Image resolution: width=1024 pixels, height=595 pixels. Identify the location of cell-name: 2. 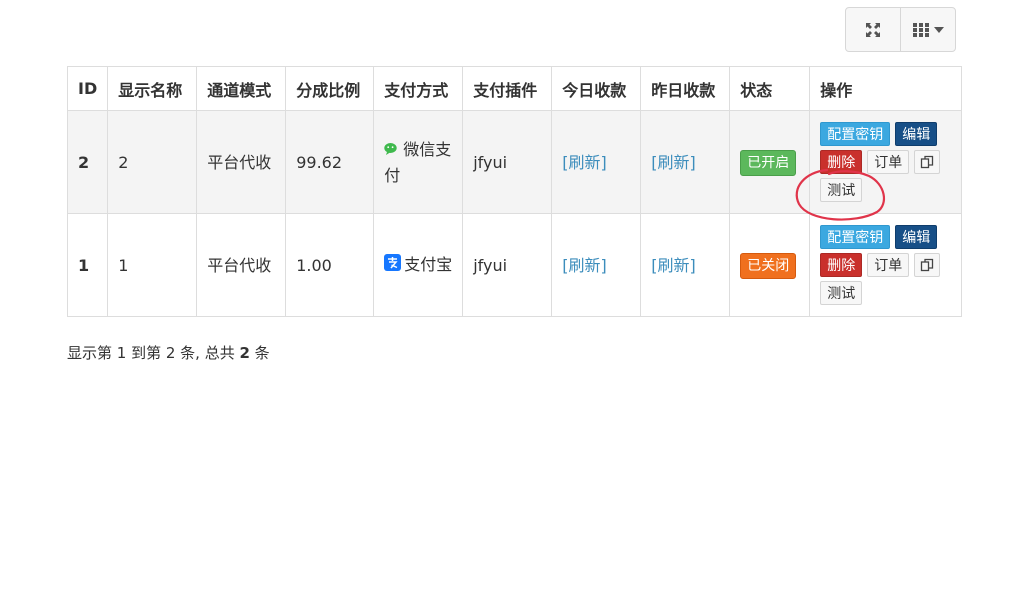
(152, 162).